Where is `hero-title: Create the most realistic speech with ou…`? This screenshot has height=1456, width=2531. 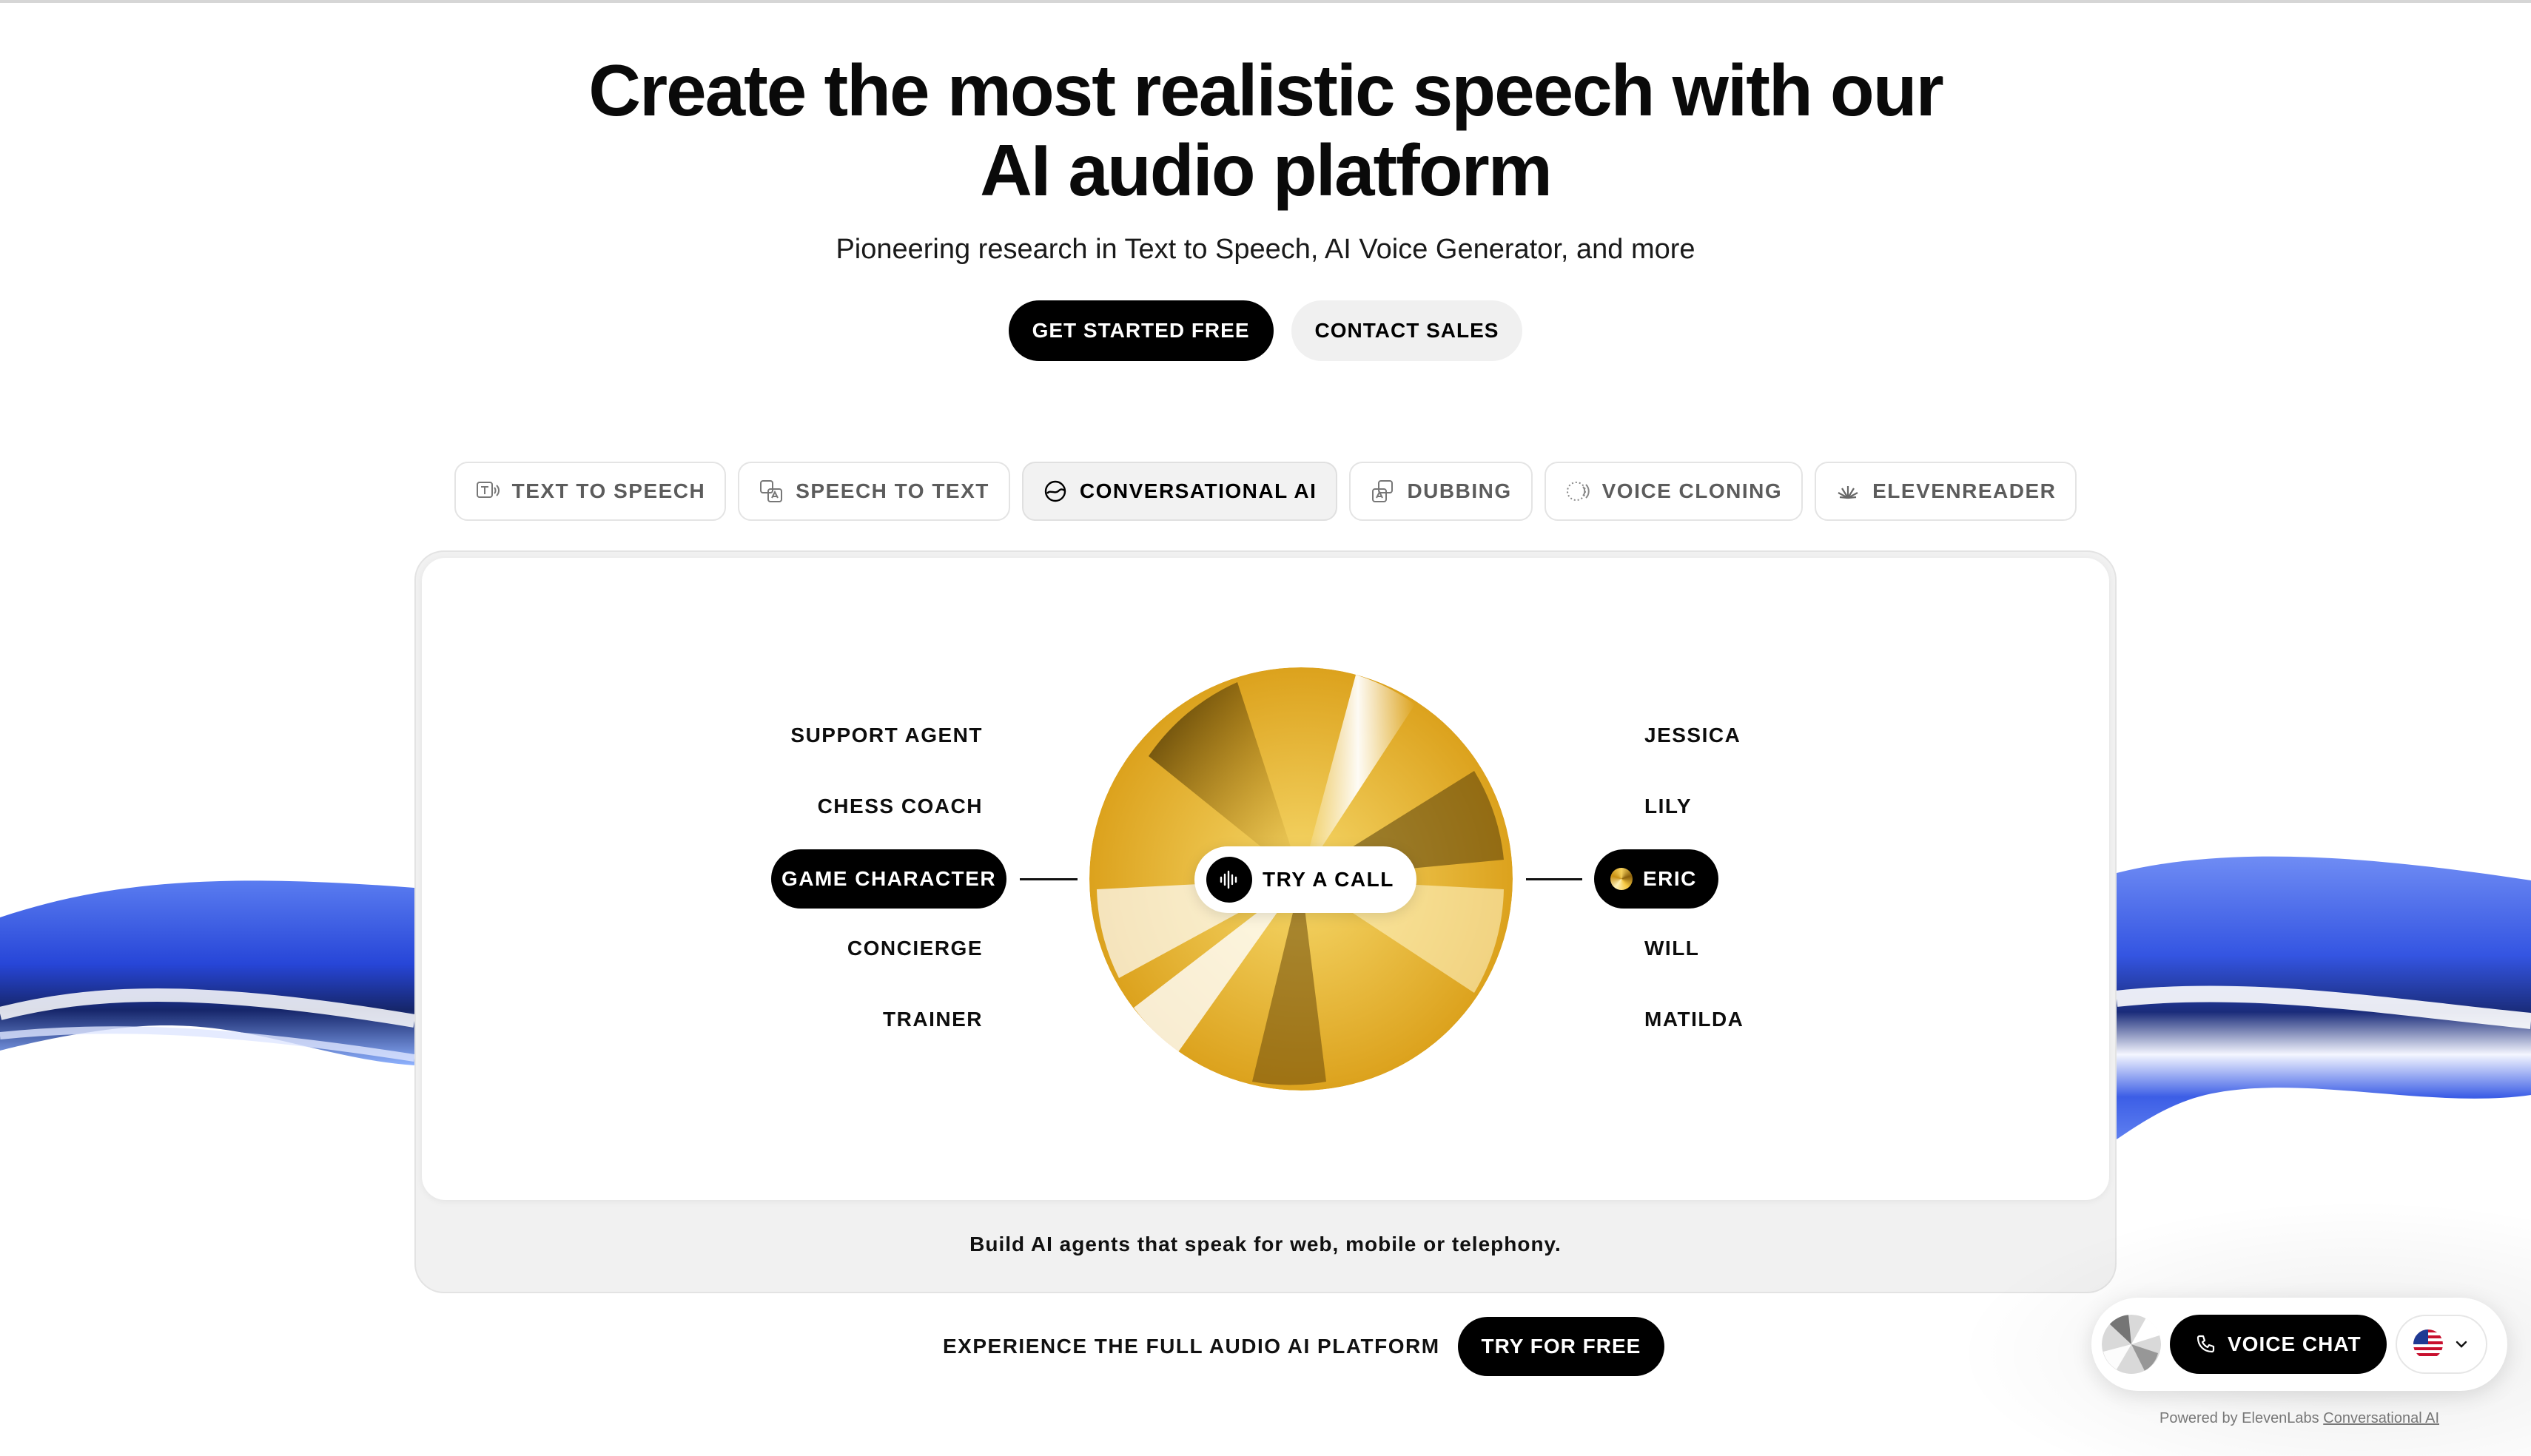 hero-title: Create the most realistic speech with ou… is located at coordinates (1265, 130).